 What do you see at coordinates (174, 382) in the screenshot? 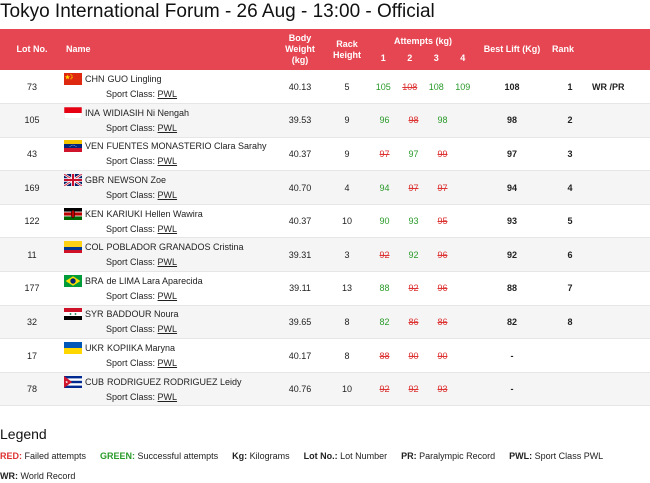
I see `athlete-name: RODRIGUEZ RODRIGUEZ Leidy` at bounding box center [174, 382].